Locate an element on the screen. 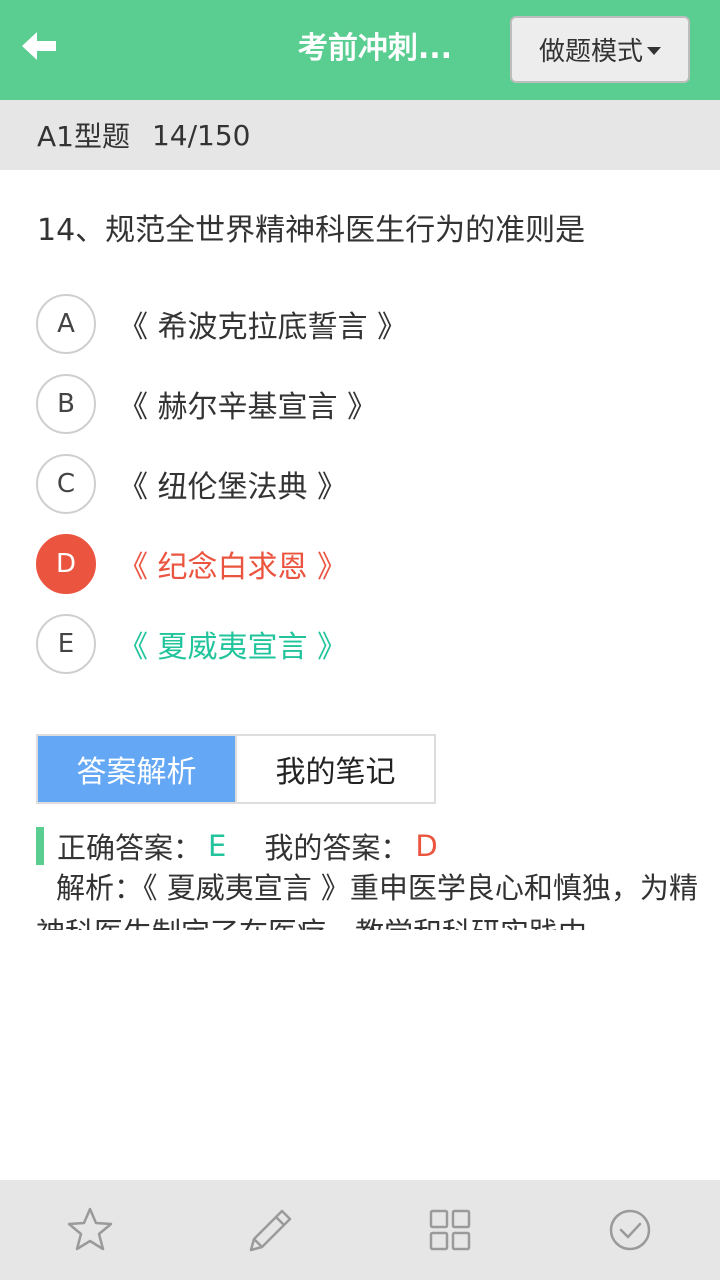  analysis-tabs: 答案解析 我的笔记 is located at coordinates (236, 769).